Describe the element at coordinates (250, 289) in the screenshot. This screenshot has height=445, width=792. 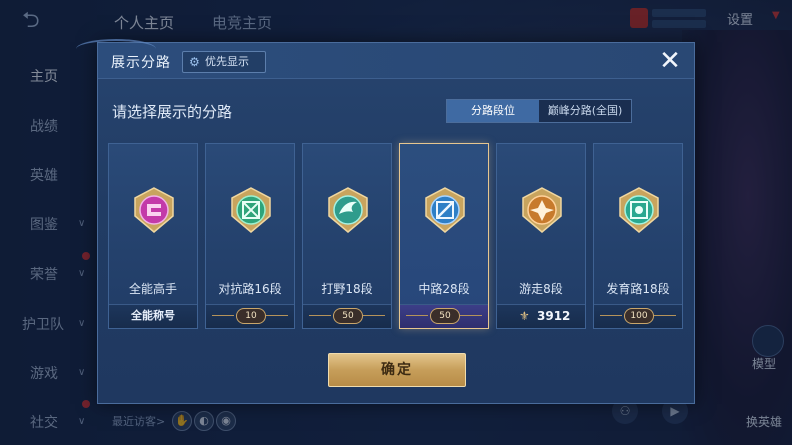
I see `route-card-label: 对抗路16段` at that location.